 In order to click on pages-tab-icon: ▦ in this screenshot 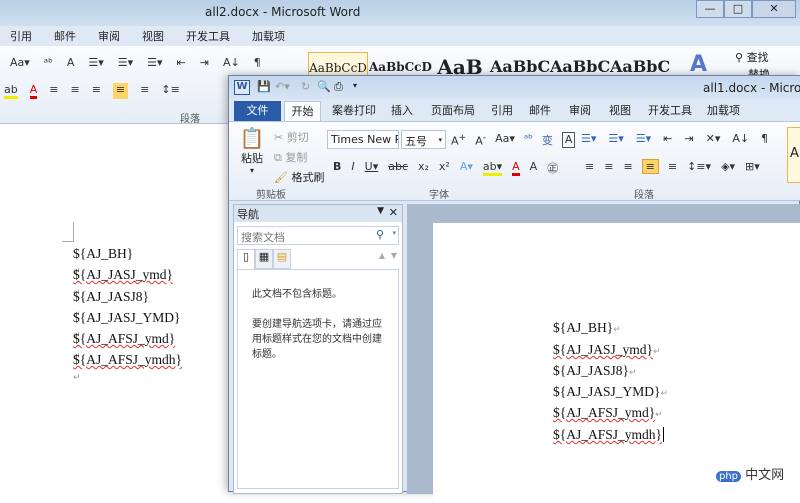, I will do `click(264, 259)`.